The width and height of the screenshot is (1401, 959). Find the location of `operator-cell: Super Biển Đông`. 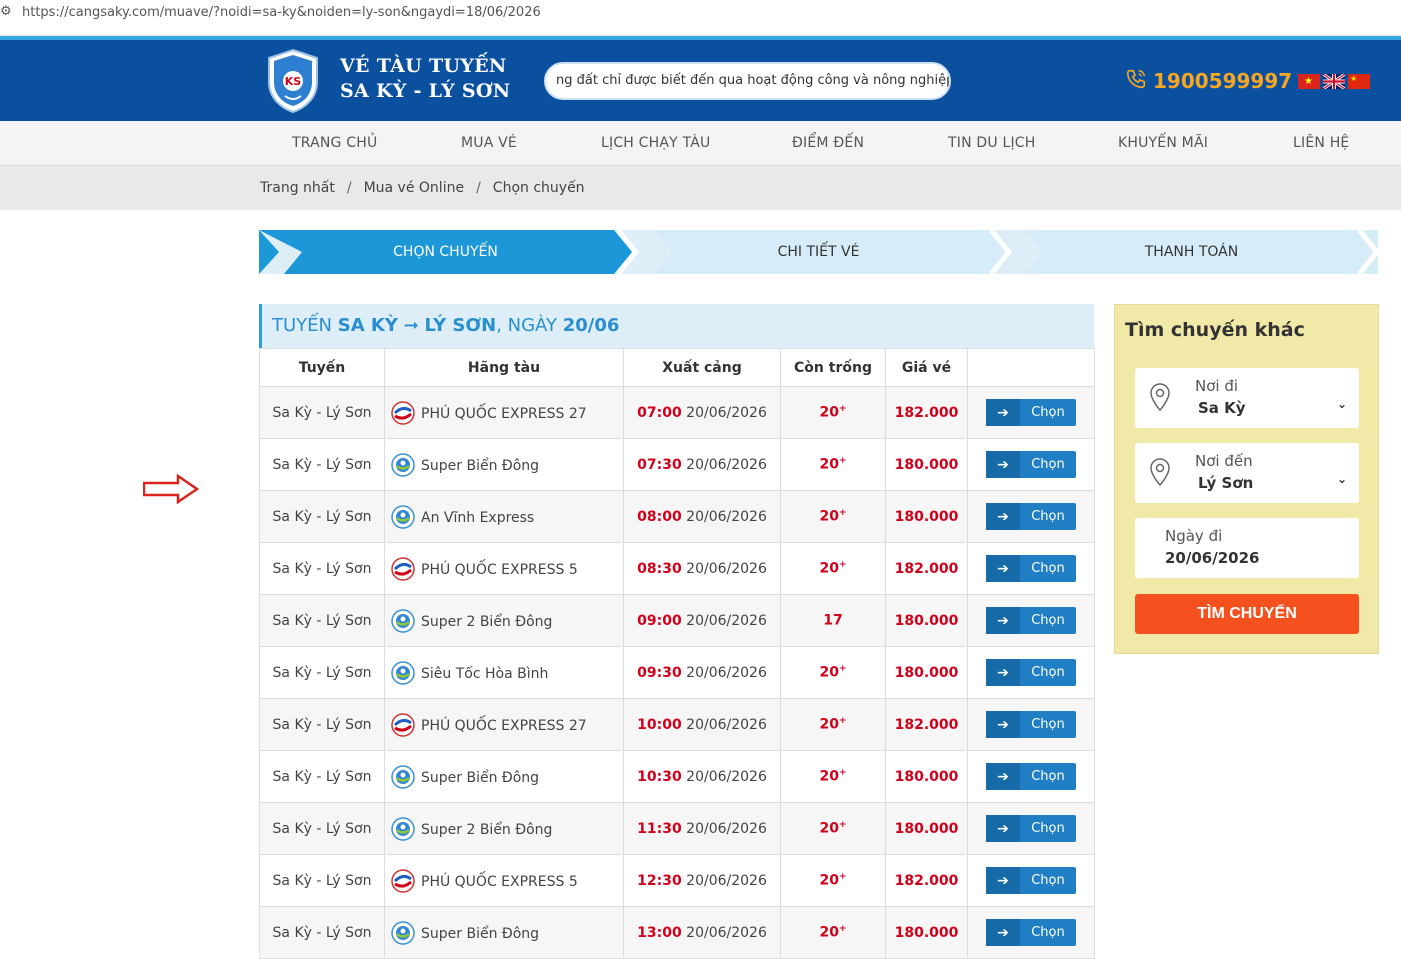

operator-cell: Super Biển Đông is located at coordinates (504, 932).